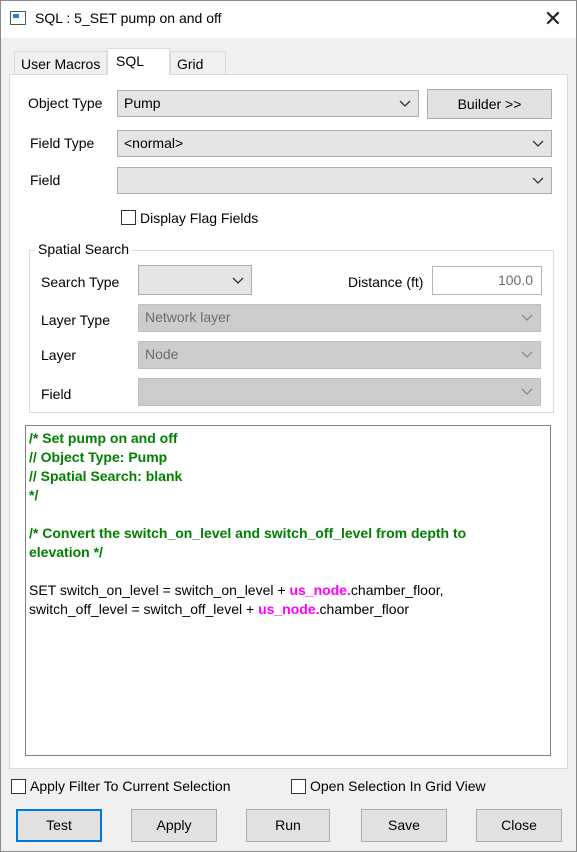 The height and width of the screenshot is (852, 577). What do you see at coordinates (195, 280) in the screenshot?
I see `search-type-select` at bounding box center [195, 280].